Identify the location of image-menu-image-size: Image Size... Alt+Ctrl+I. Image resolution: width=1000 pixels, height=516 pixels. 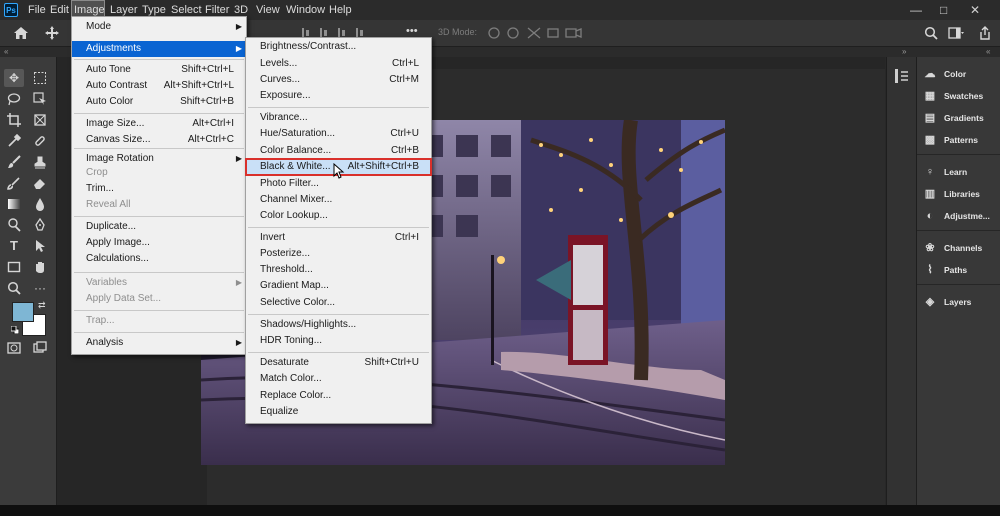
(159, 124).